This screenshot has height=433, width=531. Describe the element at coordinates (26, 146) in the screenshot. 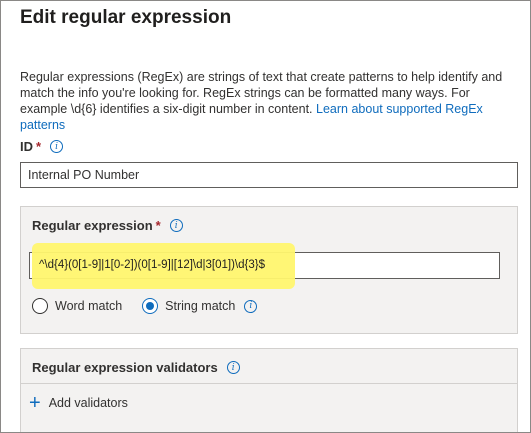

I see `id-label-text: ID` at that location.